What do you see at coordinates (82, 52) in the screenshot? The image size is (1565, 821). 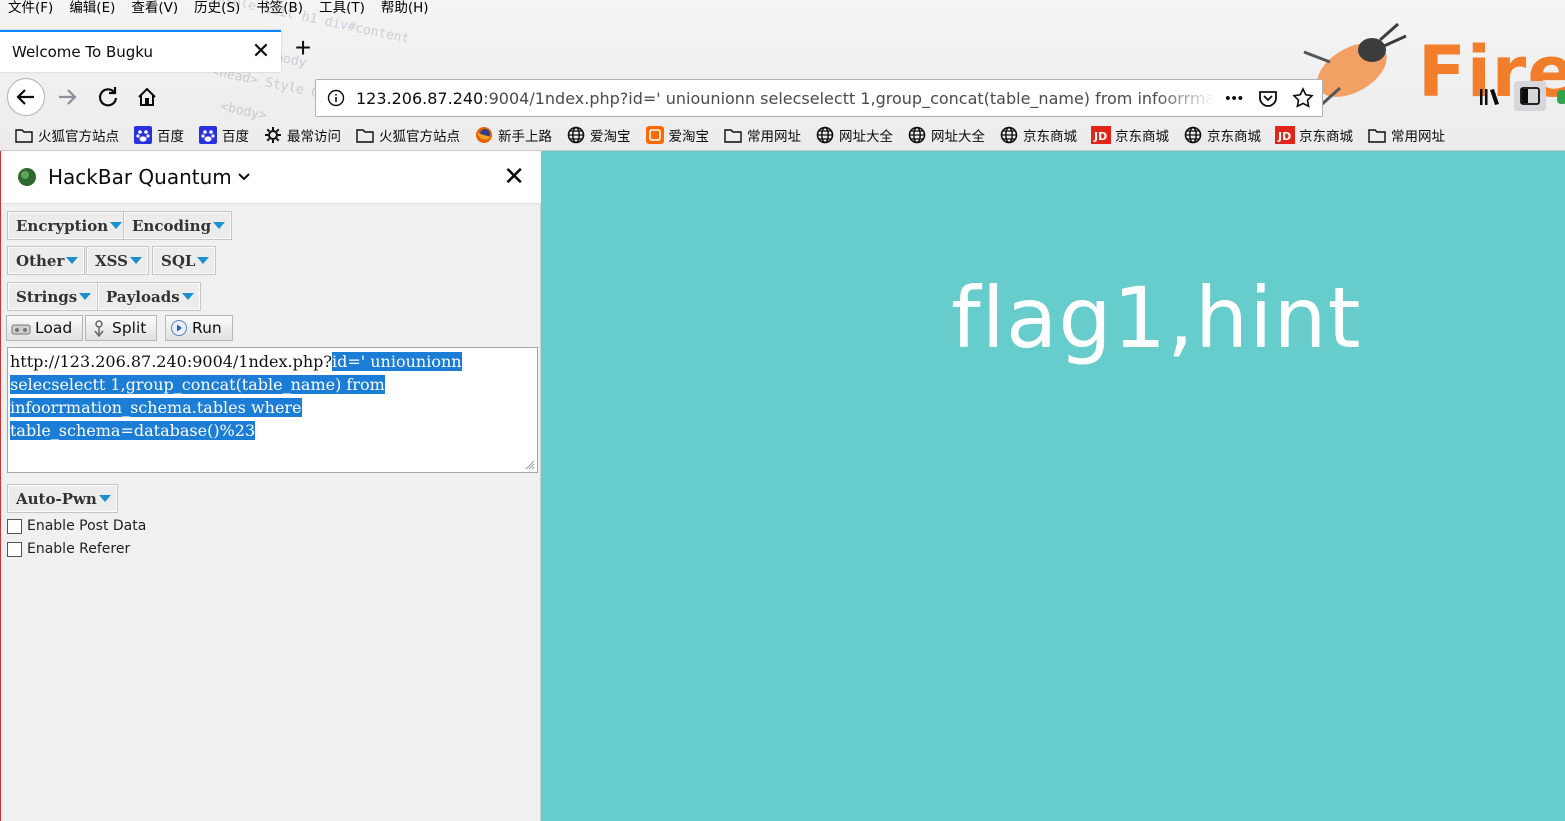 I see `tab-title: Welcome To Bugku` at bounding box center [82, 52].